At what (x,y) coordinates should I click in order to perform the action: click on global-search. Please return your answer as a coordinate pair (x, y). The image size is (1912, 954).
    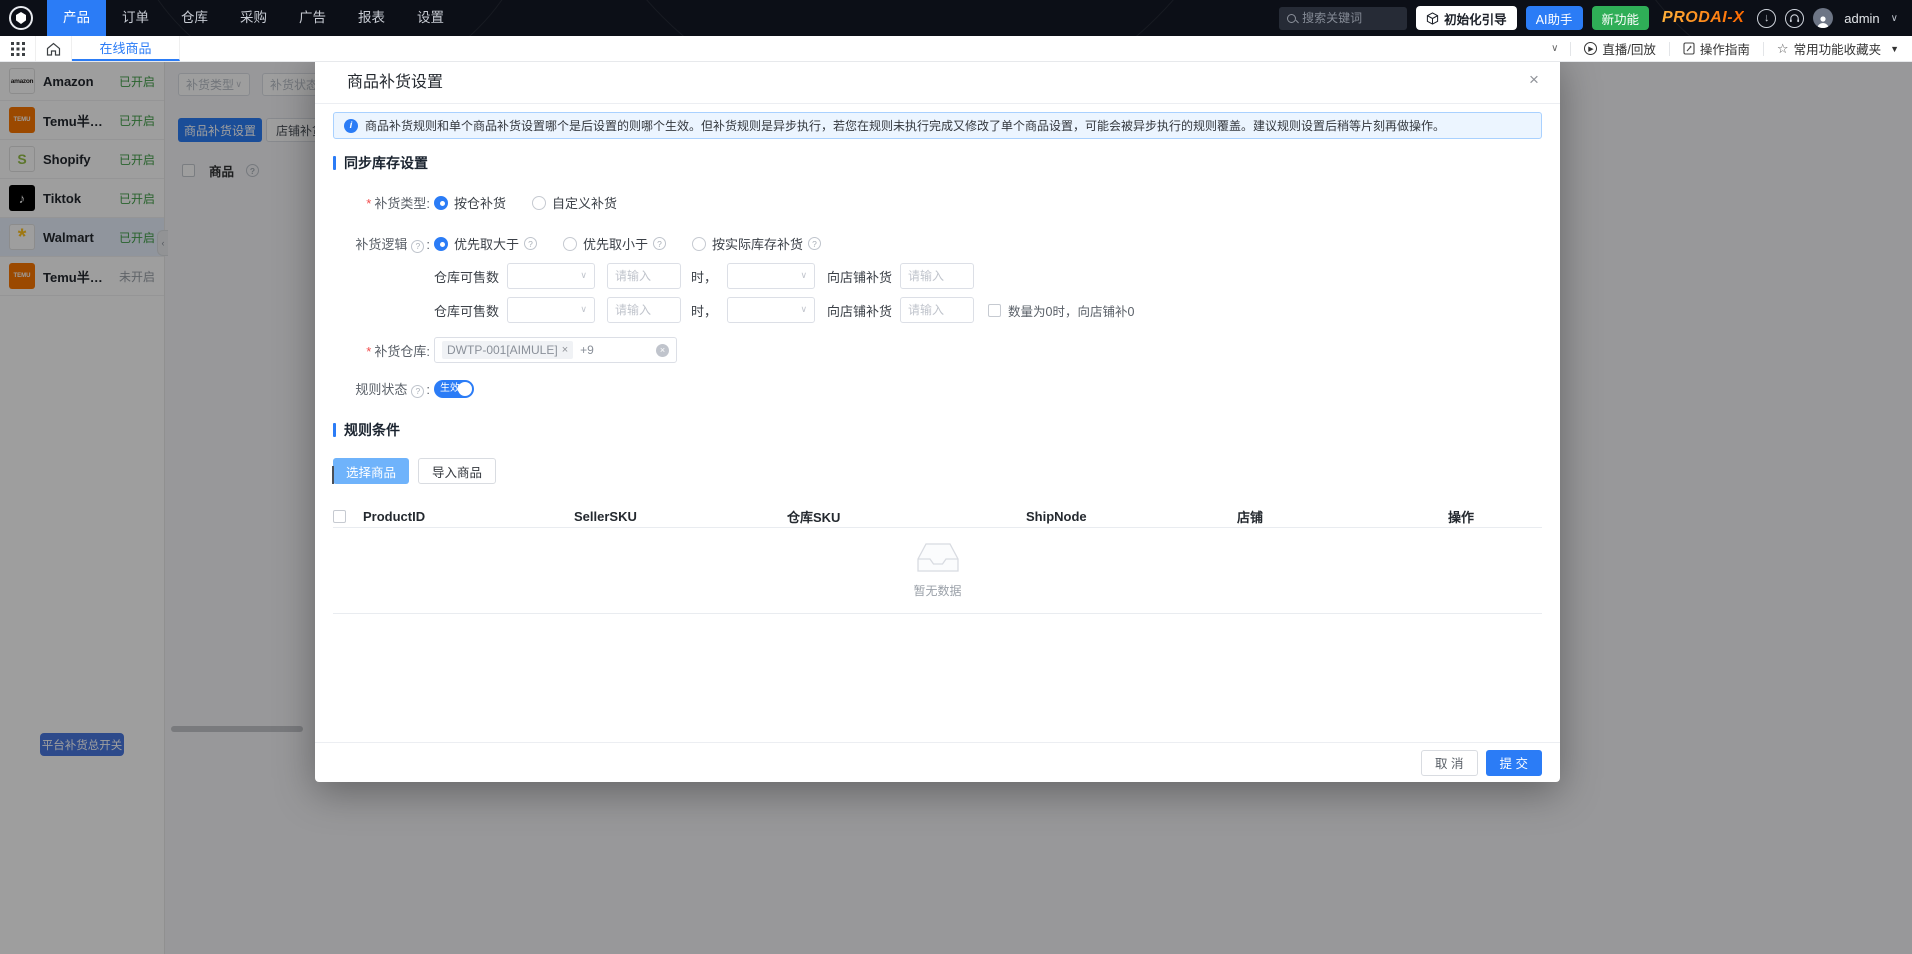
    Looking at the image, I should click on (1343, 18).